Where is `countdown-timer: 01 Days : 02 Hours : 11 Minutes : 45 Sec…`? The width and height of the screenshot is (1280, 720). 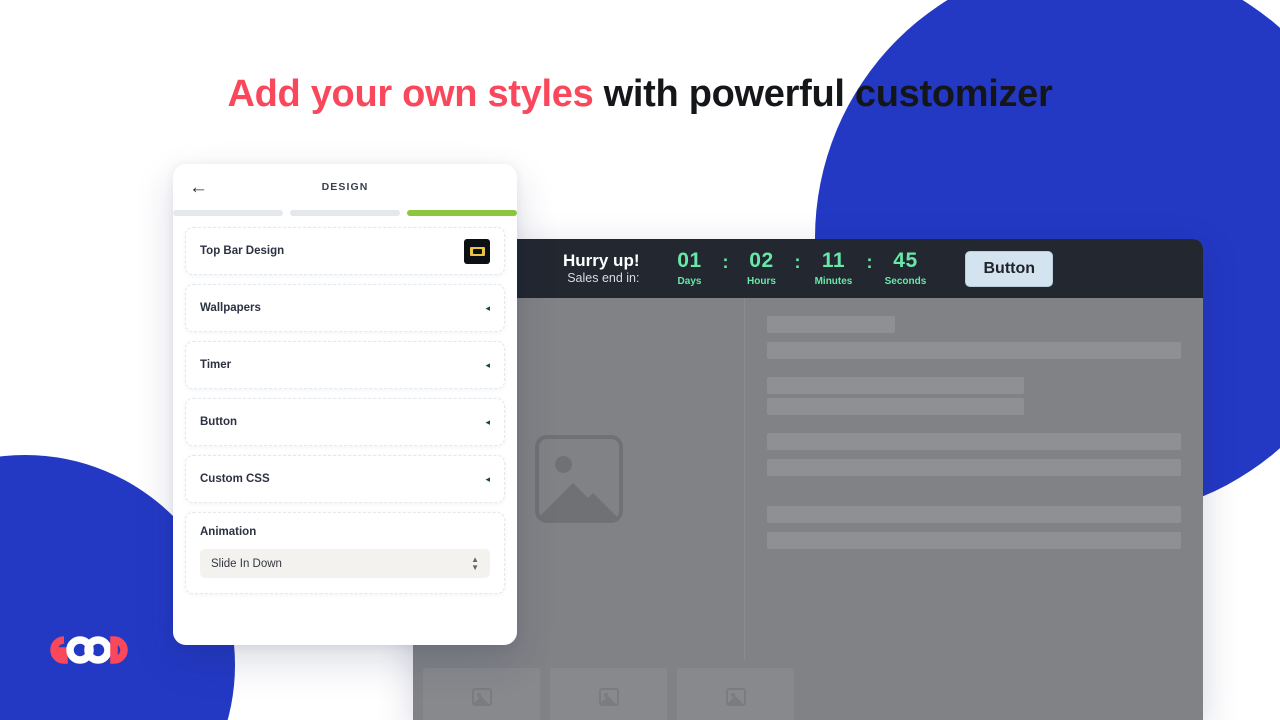
countdown-timer: 01 Days : 02 Hours : 11 Minutes : 45 Sec… is located at coordinates (797, 268).